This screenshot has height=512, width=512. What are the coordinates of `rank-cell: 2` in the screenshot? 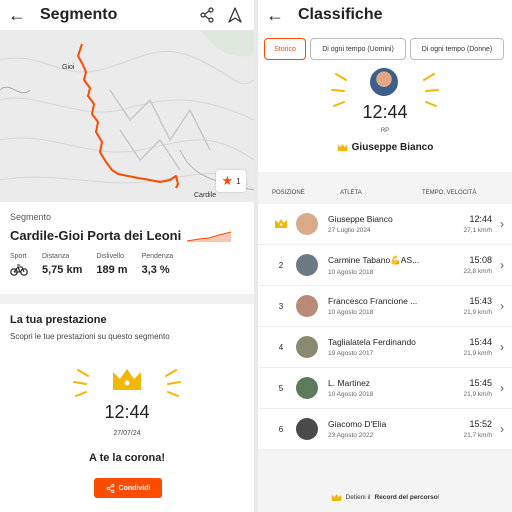 It's located at (281, 265).